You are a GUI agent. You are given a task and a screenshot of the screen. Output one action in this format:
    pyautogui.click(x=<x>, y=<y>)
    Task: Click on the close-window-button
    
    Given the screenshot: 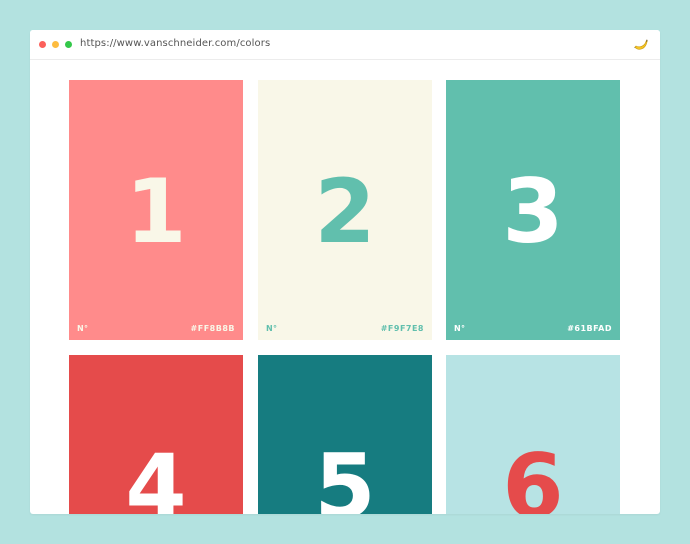 What is the action you would take?
    pyautogui.click(x=42, y=44)
    